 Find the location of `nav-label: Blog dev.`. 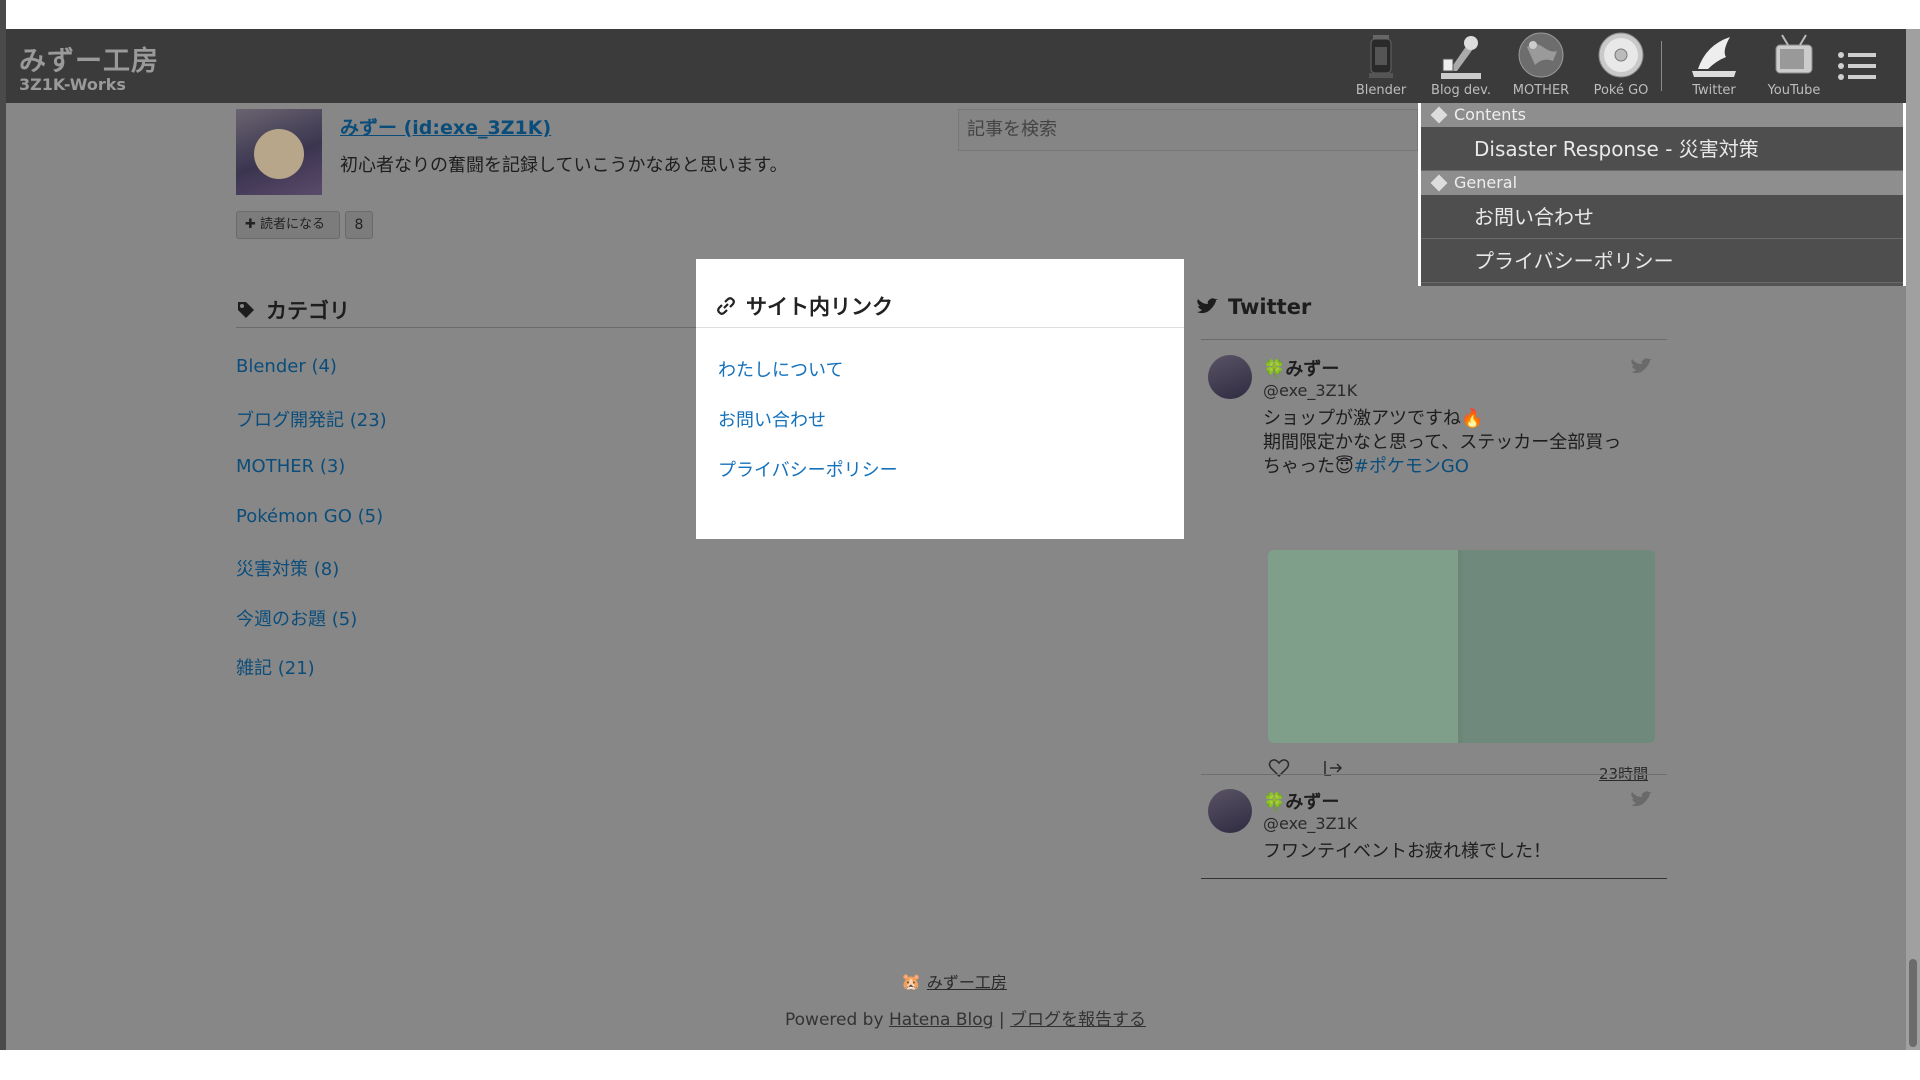

nav-label: Blog dev. is located at coordinates (1461, 90).